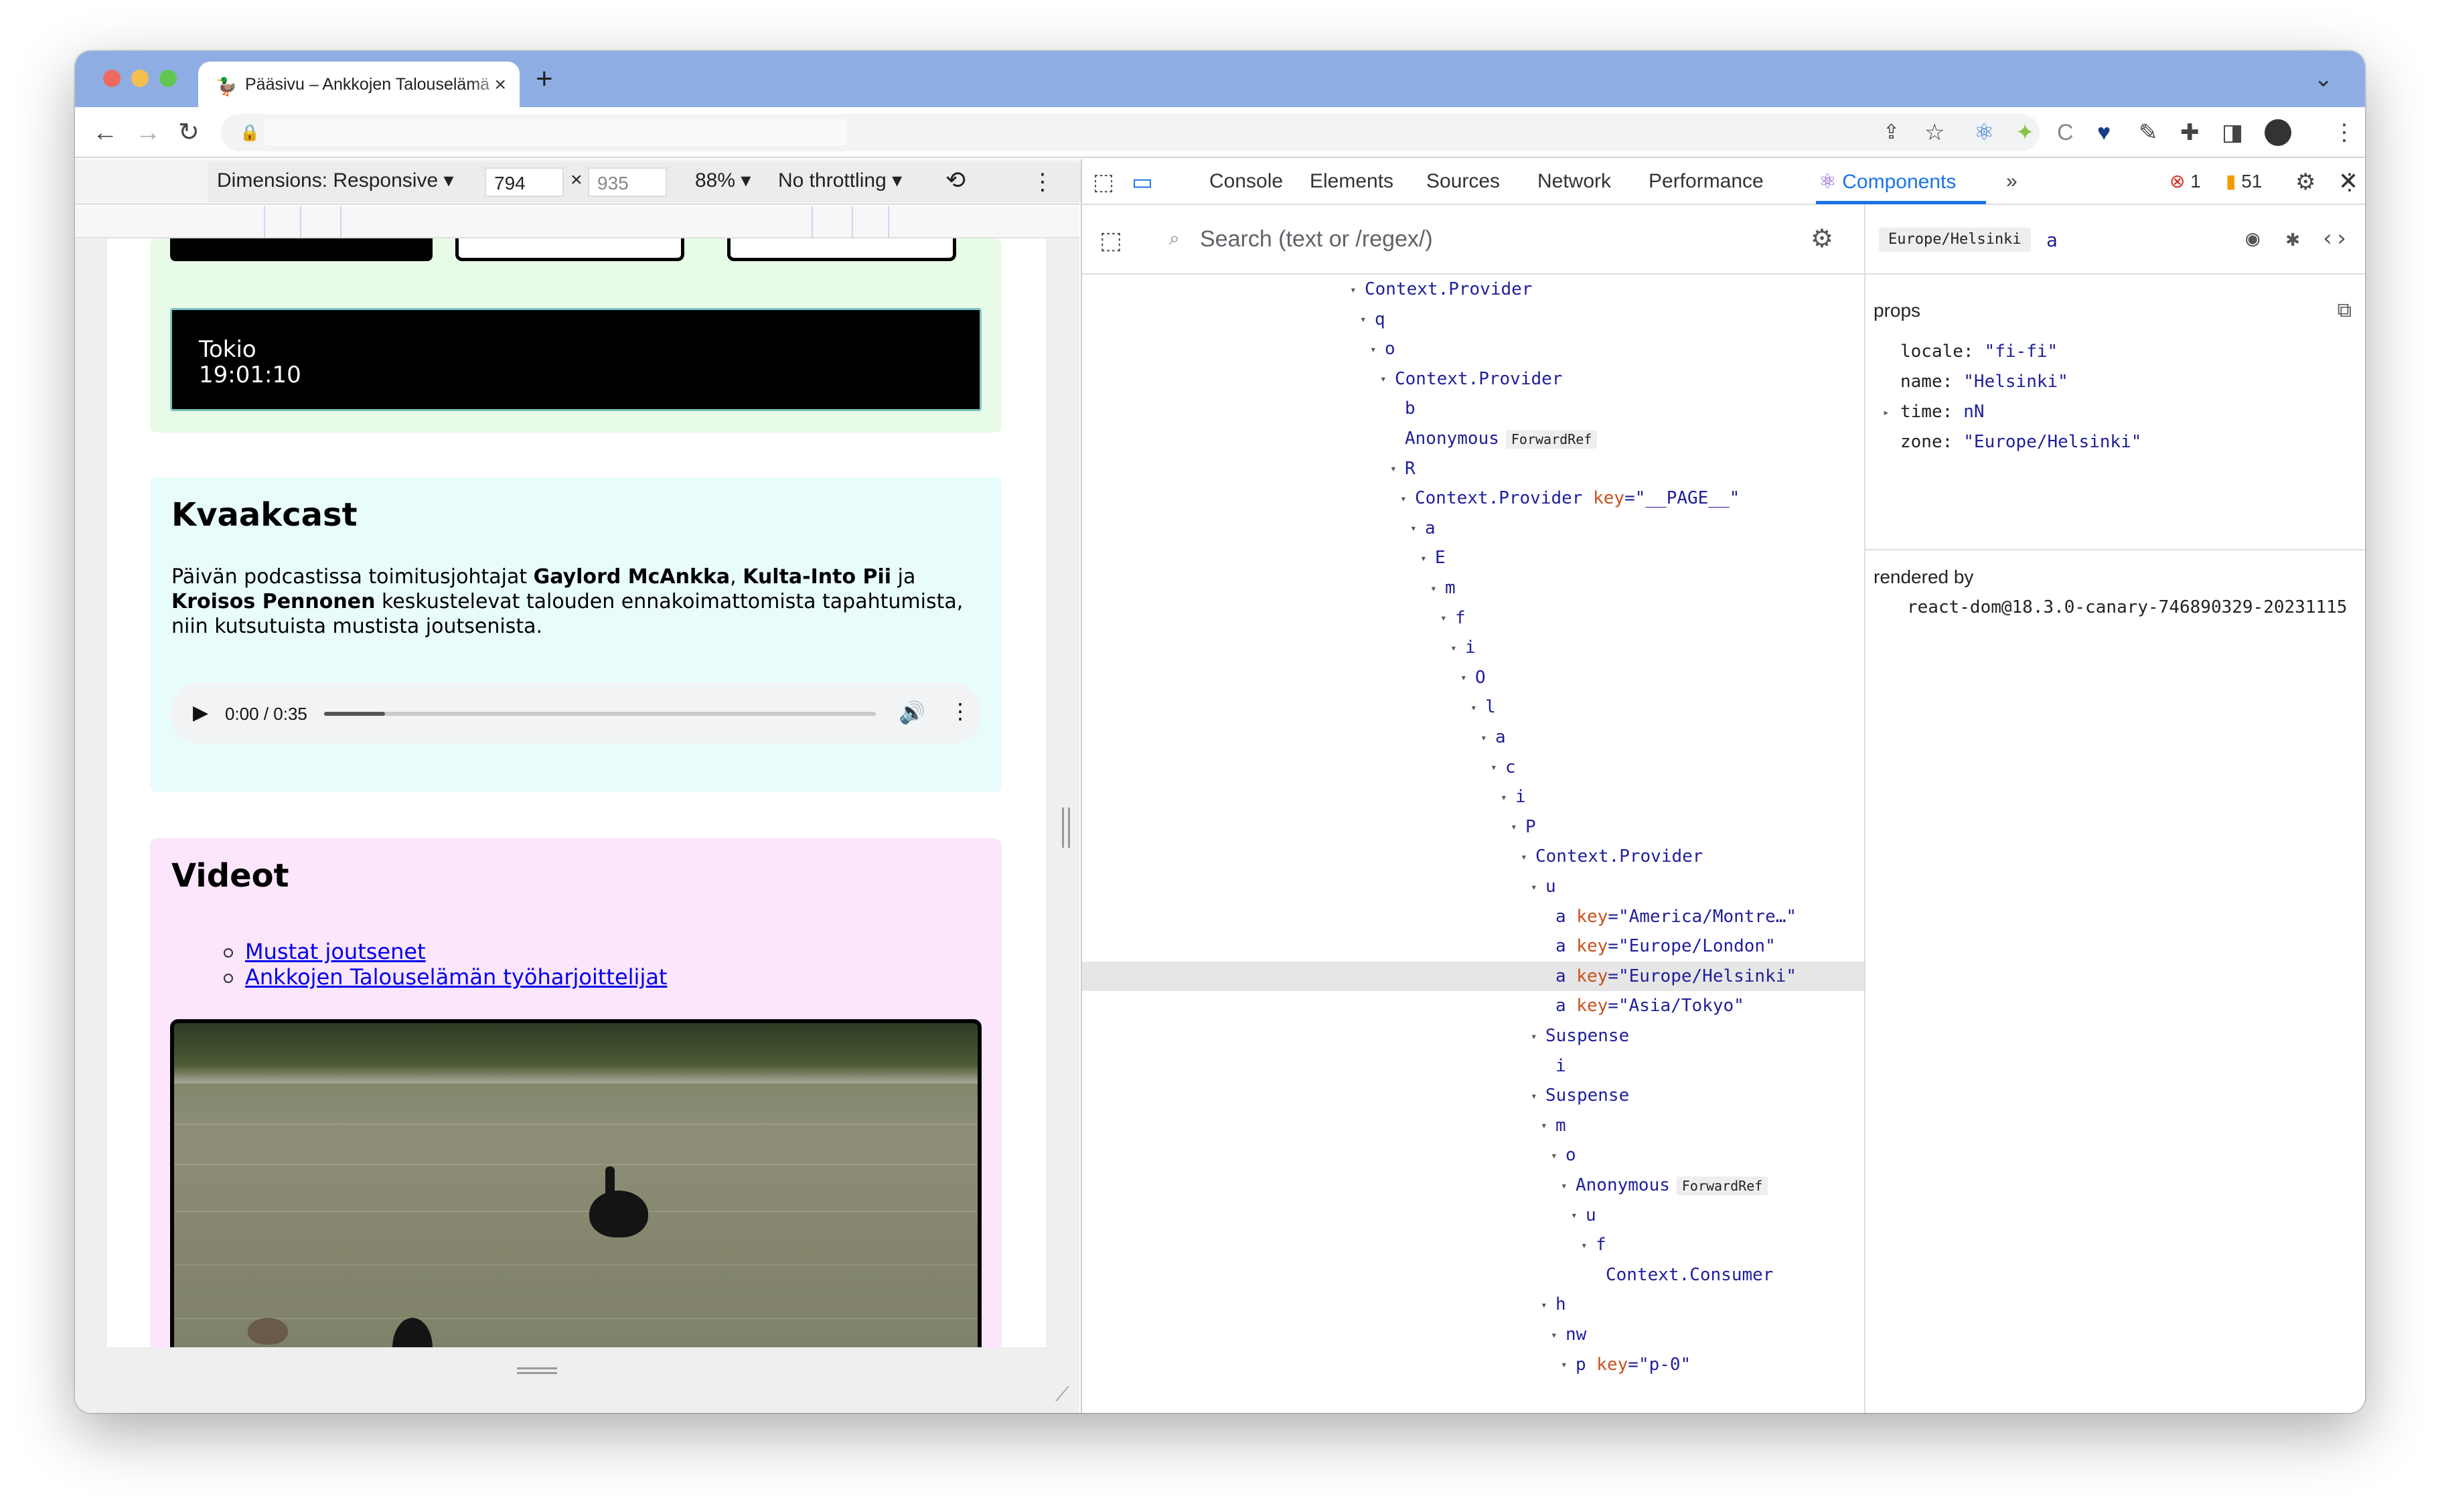 The width and height of the screenshot is (2440, 1512). I want to click on tree-row: a key="America/Montre…", so click(1473, 916).